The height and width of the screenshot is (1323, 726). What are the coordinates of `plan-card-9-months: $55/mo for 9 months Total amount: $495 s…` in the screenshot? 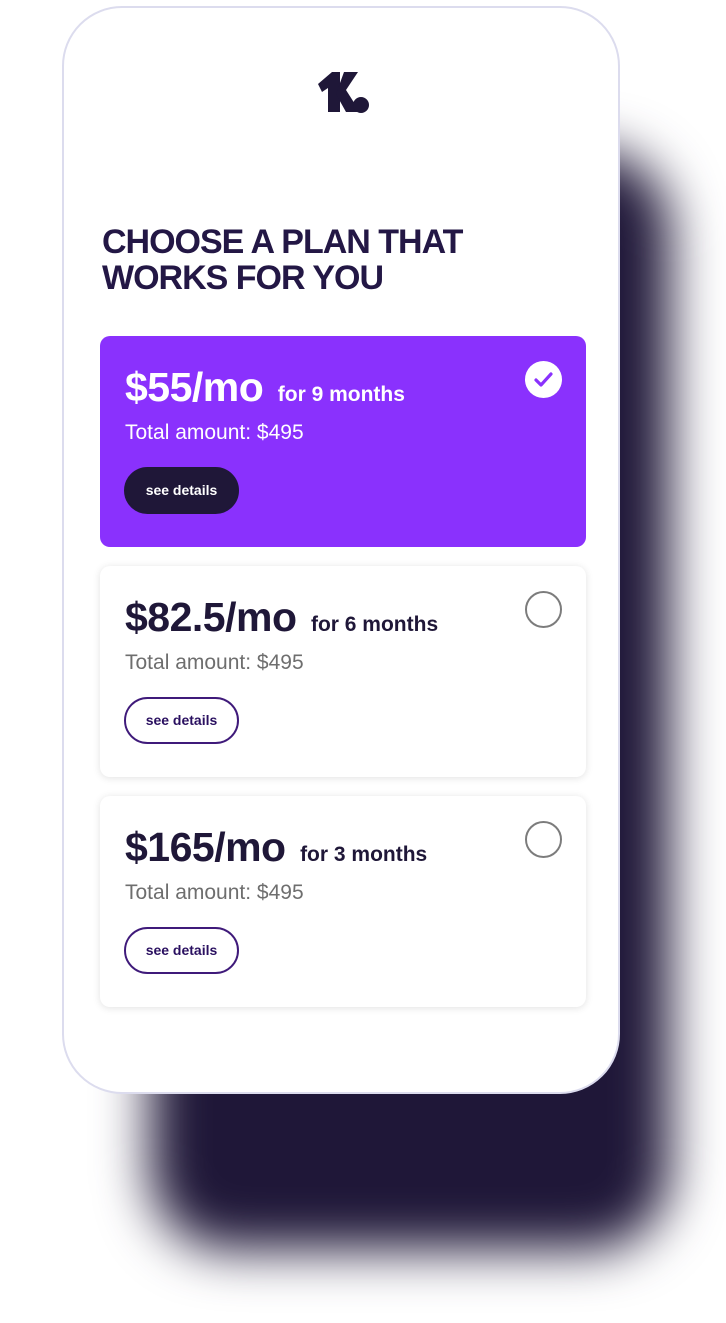 It's located at (343, 441).